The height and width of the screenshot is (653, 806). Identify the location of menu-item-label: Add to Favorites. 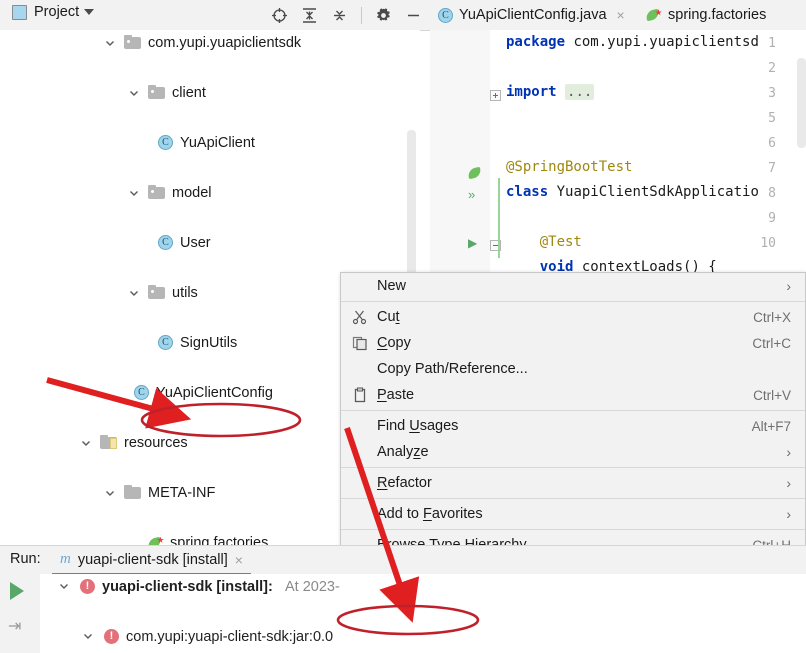
(430, 514).